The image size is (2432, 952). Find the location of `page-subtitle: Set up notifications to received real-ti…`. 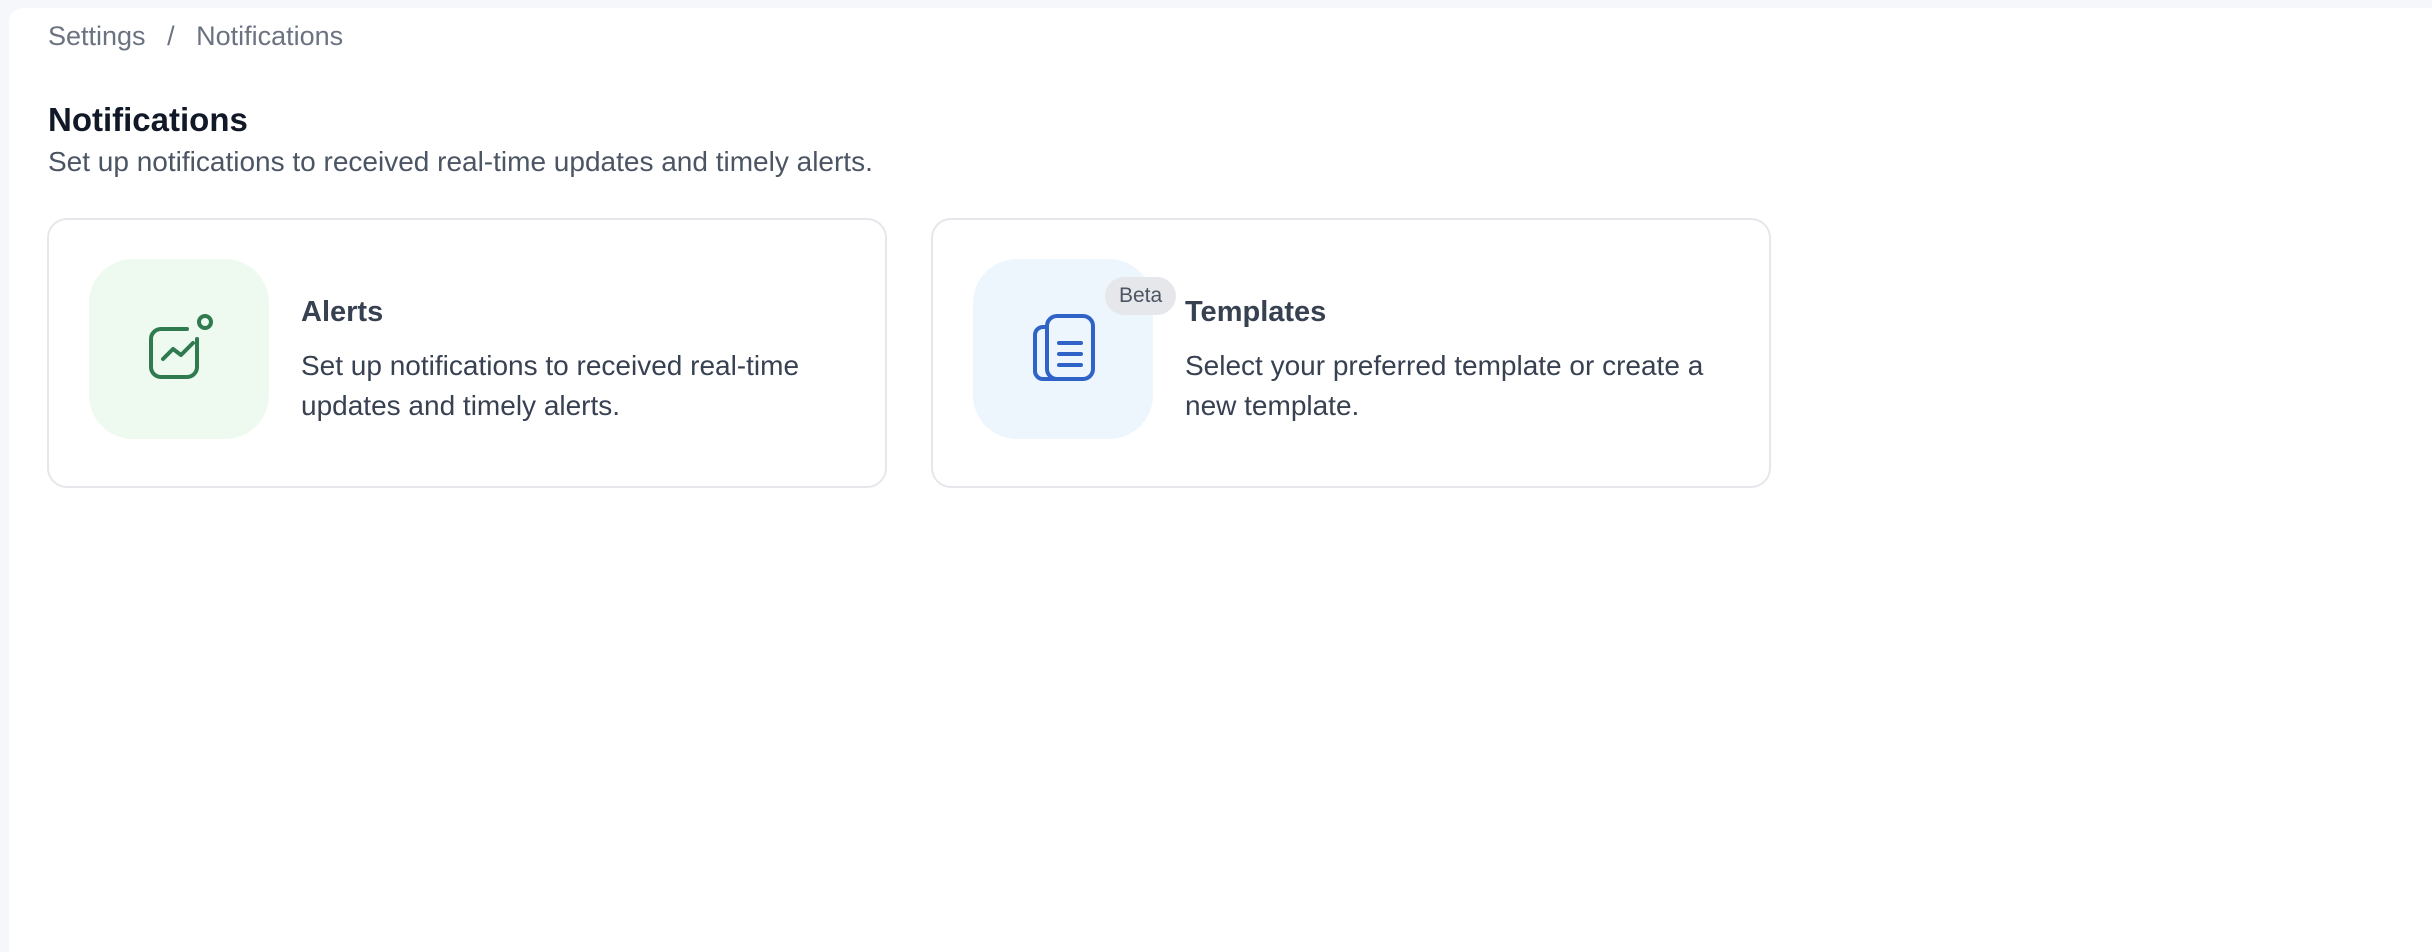

page-subtitle: Set up notifications to received real-ti… is located at coordinates (460, 161).